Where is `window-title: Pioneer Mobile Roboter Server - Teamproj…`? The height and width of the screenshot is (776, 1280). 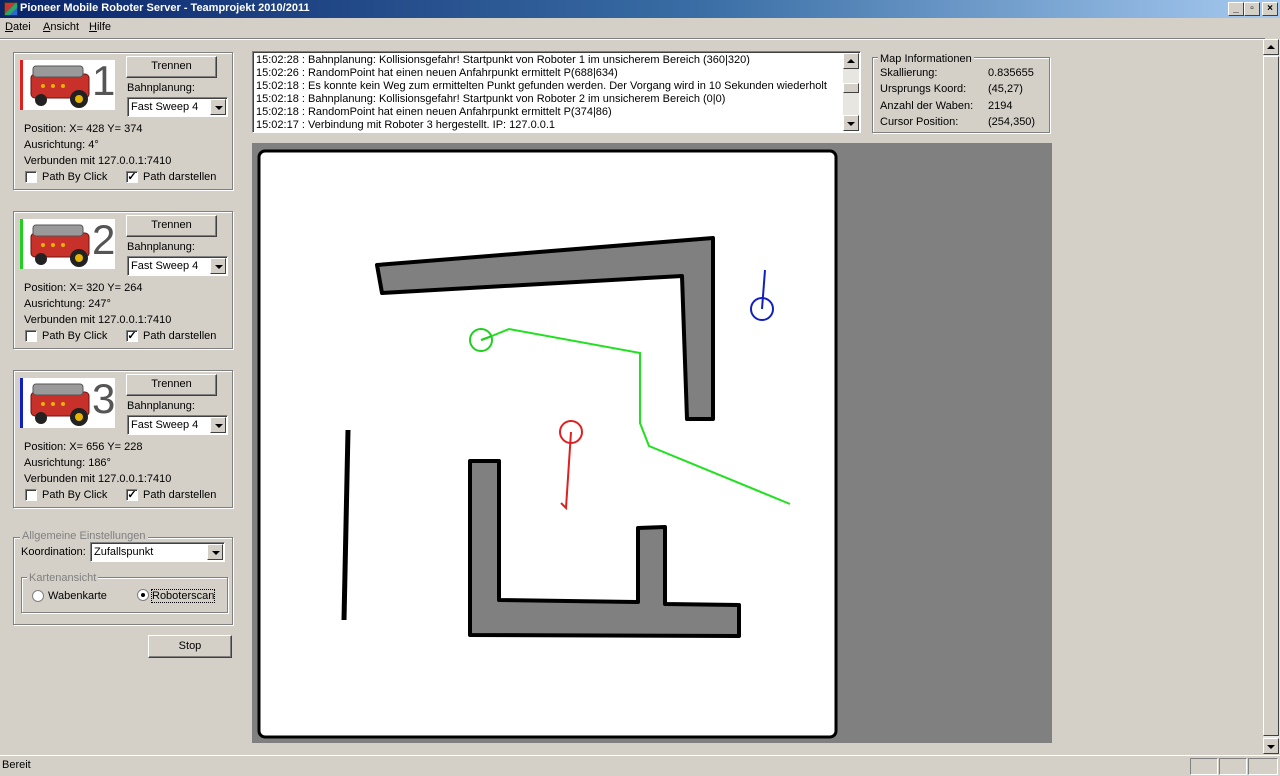
window-title: Pioneer Mobile Roboter Server - Teamproj… is located at coordinates (165, 8).